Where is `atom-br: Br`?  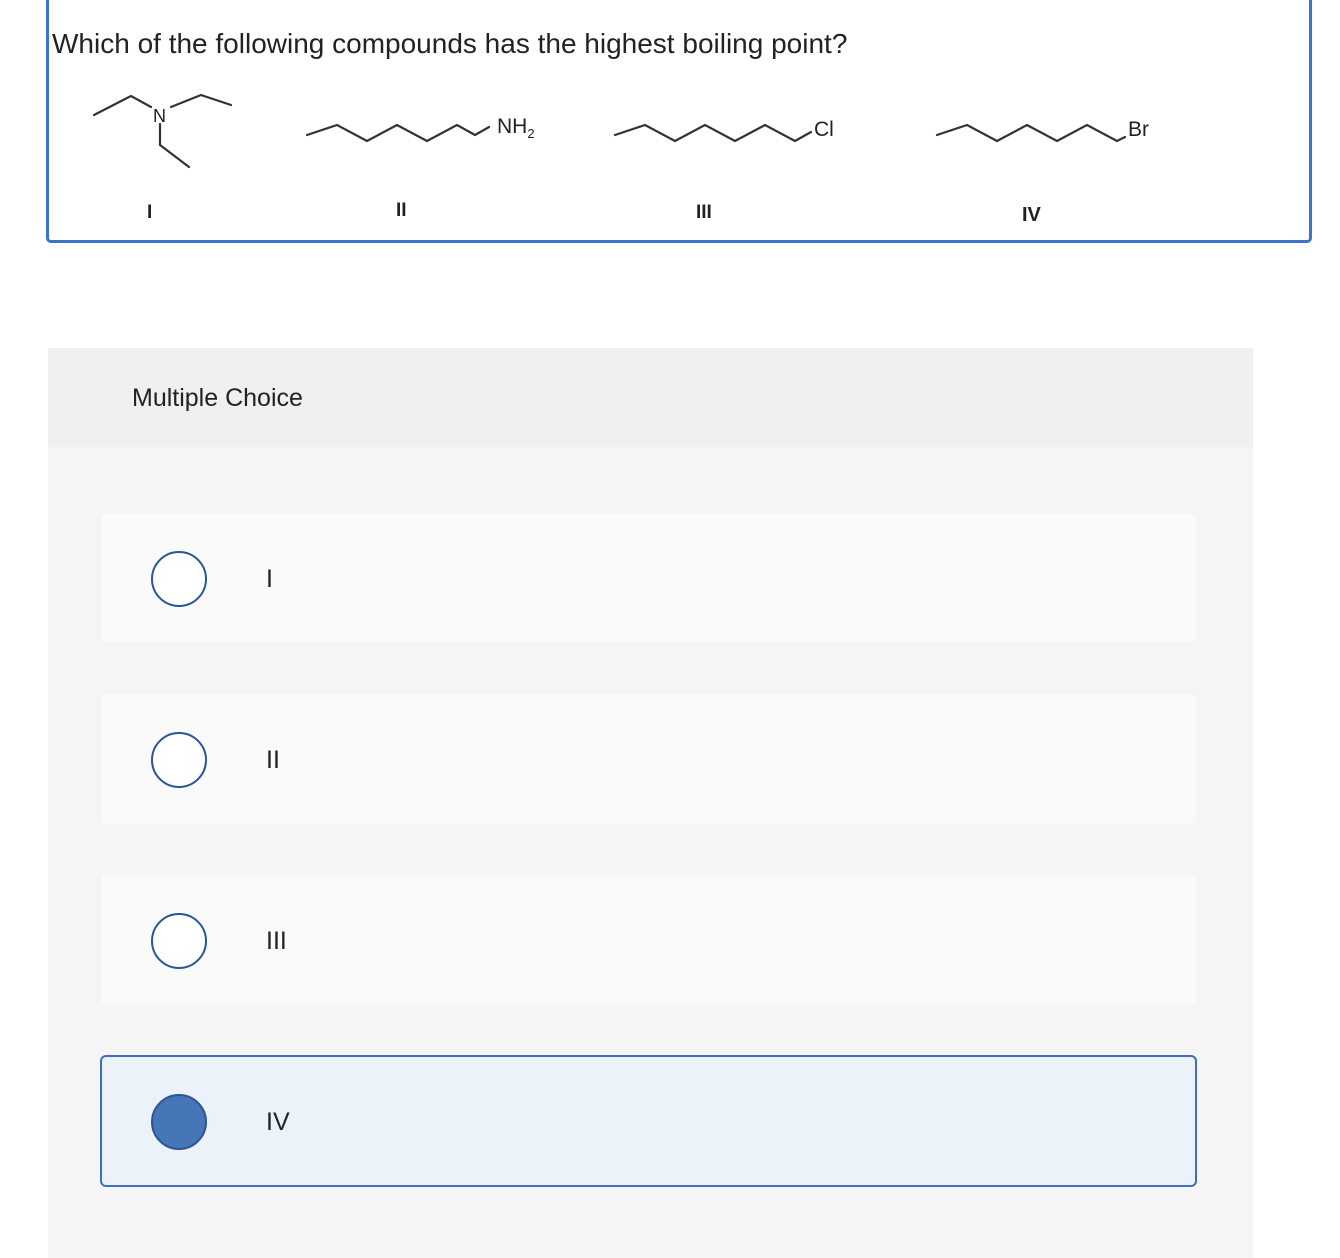 atom-br: Br is located at coordinates (1138, 129).